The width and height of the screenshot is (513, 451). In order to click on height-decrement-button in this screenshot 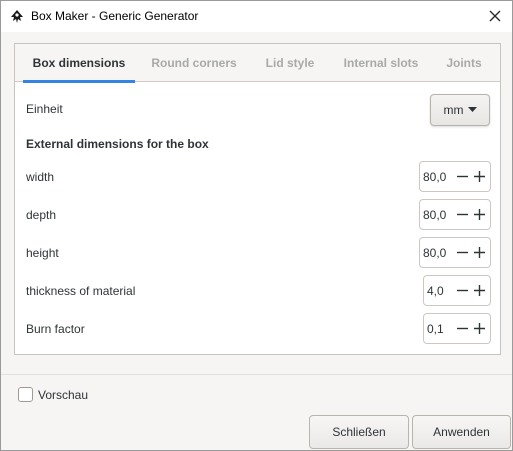, I will do `click(462, 252)`.